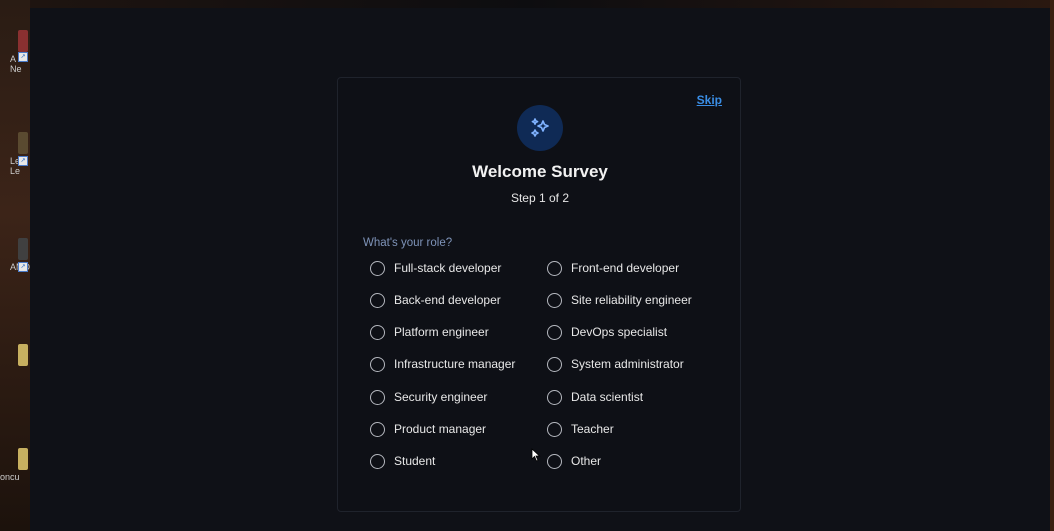 The height and width of the screenshot is (531, 1054). I want to click on desktop-shortcut-label: Ne, so click(16, 69).